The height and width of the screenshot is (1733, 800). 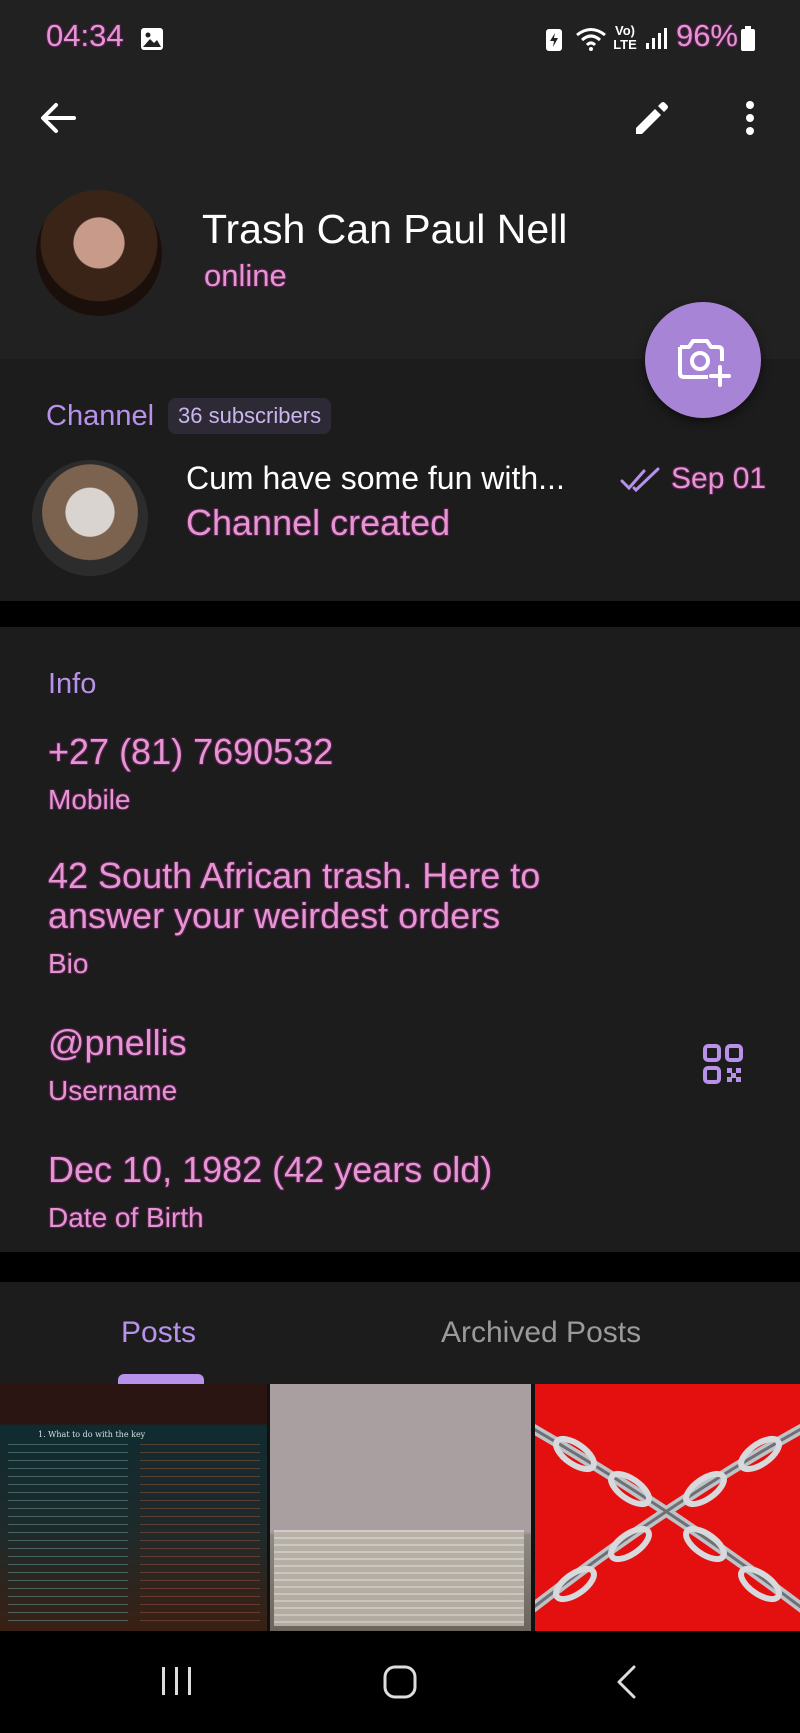 I want to click on channel-date: Sep 01, so click(x=719, y=478).